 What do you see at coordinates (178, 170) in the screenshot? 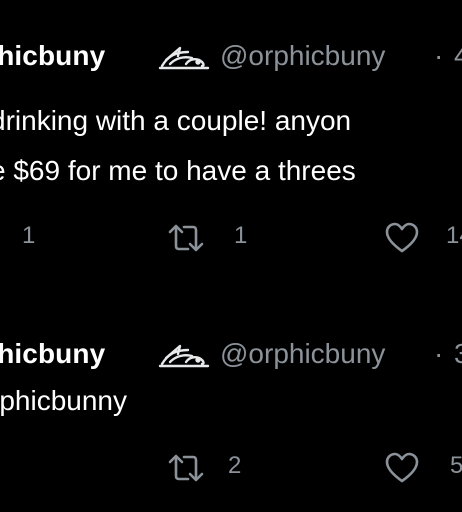
I see `tweet-text-line: e $69 for me to have a threes` at bounding box center [178, 170].